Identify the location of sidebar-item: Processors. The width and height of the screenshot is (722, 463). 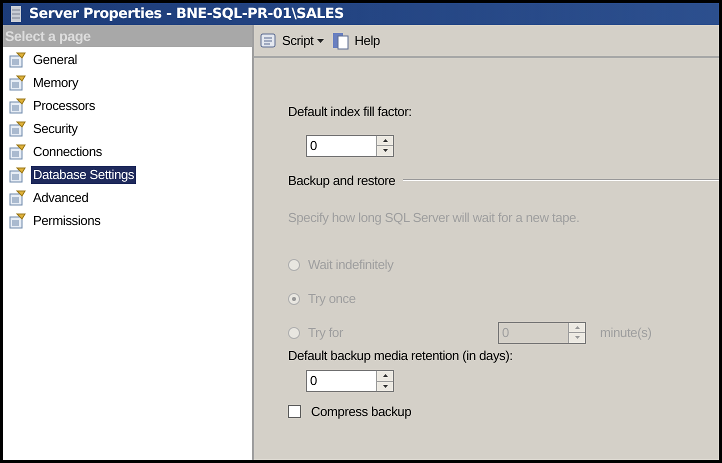
(64, 105).